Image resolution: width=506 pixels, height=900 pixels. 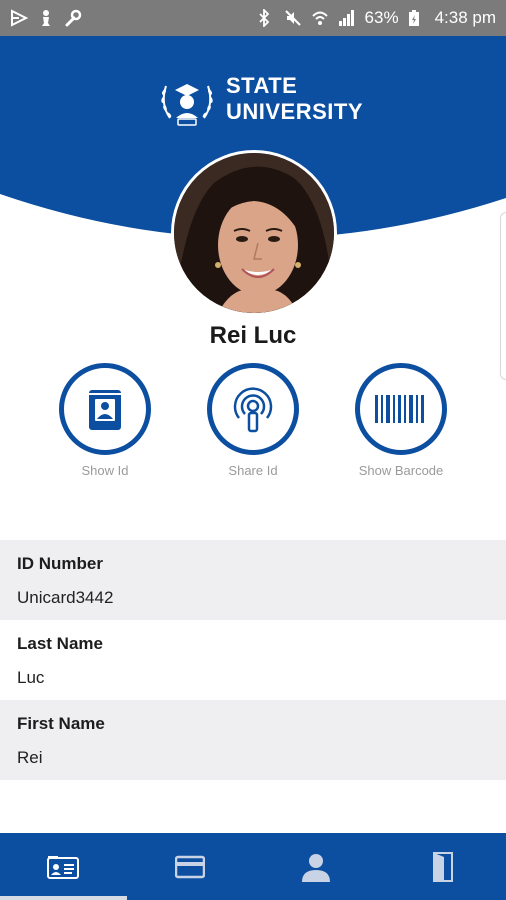 I want to click on university-logo: STATE UNIVERSITY, so click(x=259, y=99).